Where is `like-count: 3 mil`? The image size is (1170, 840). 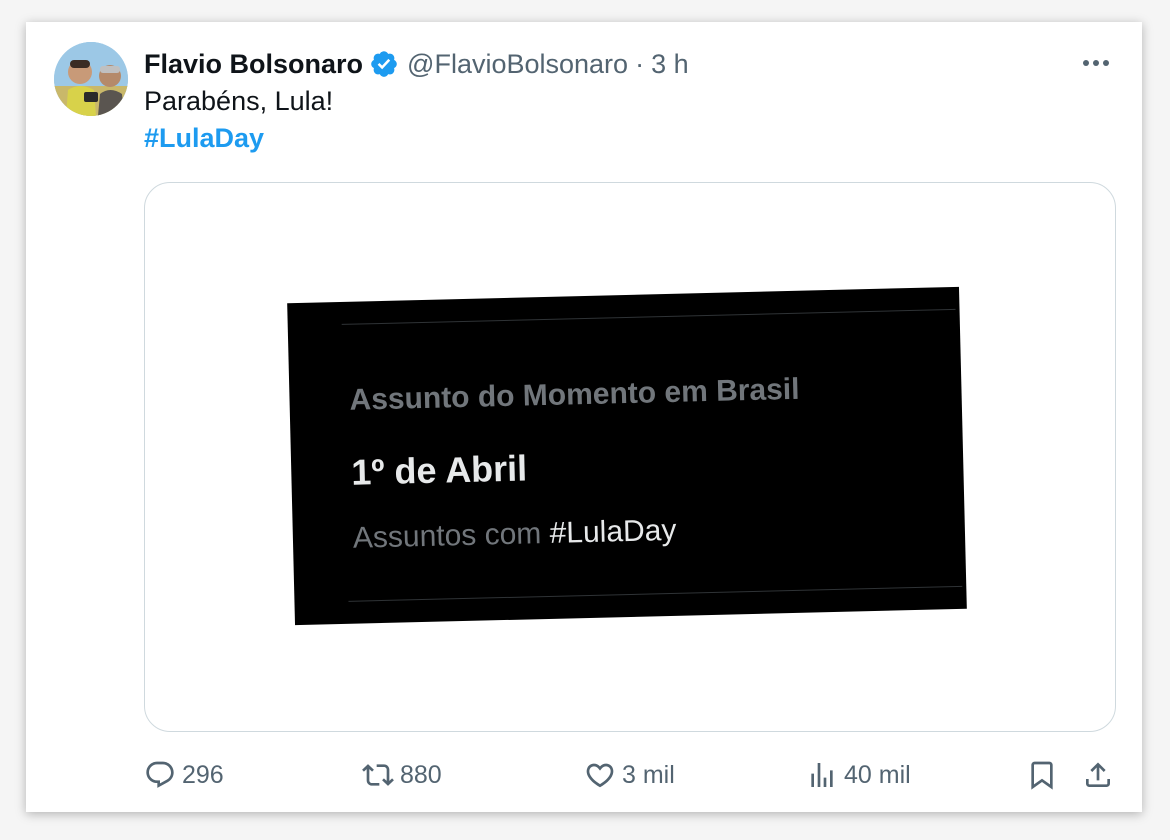
like-count: 3 mil is located at coordinates (648, 774).